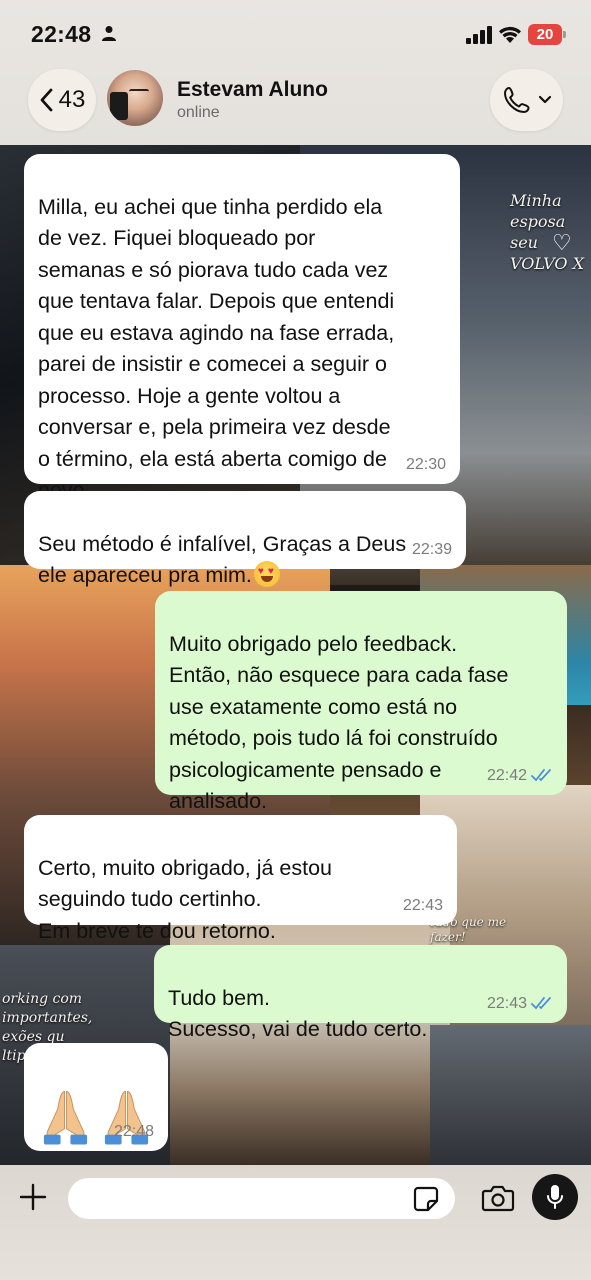 This screenshot has width=591, height=1280. I want to click on back-button: 43, so click(62, 100).